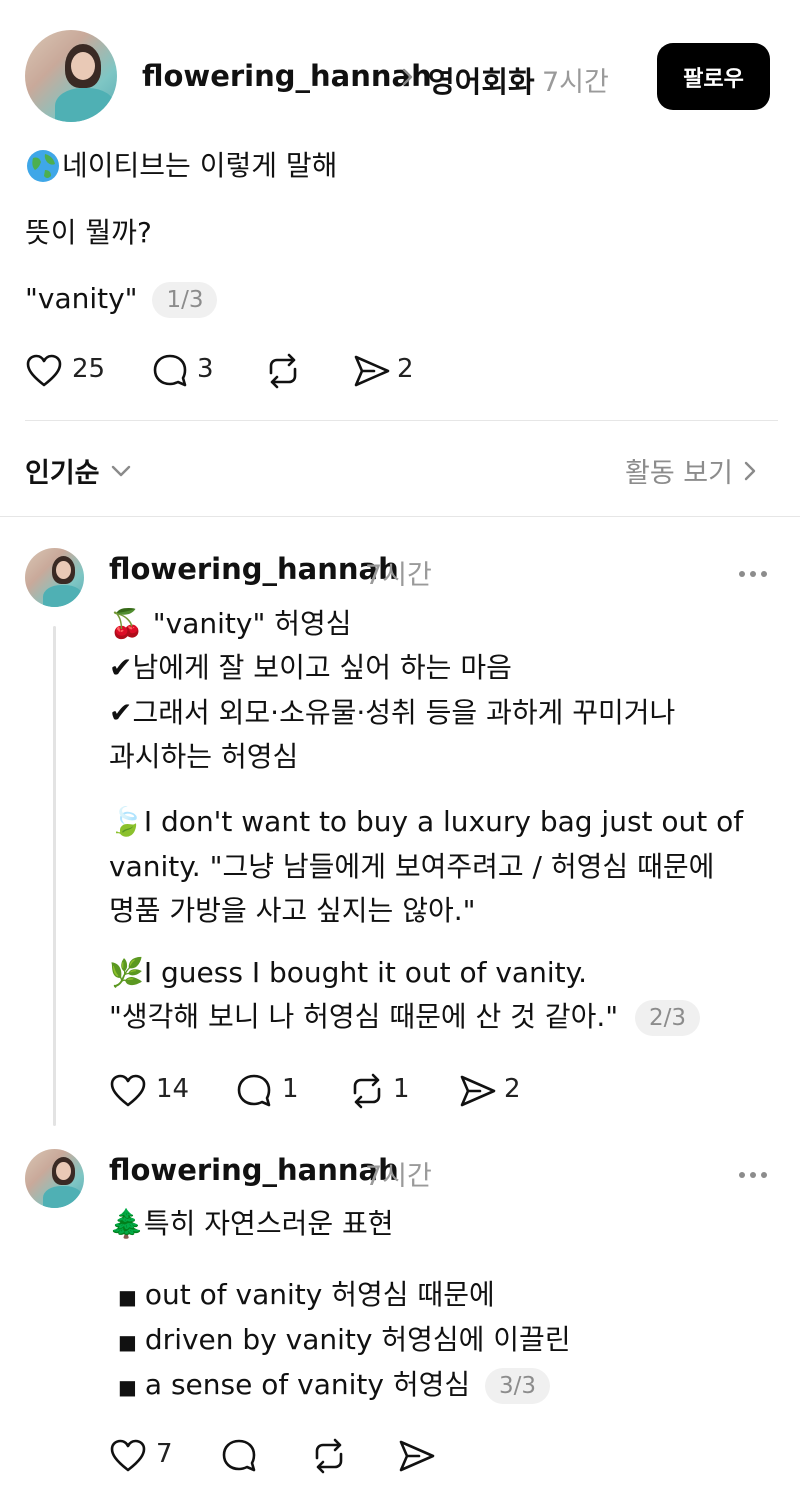 The height and width of the screenshot is (1489, 800). I want to click on sort-dropdown: 인기순, so click(78, 470).